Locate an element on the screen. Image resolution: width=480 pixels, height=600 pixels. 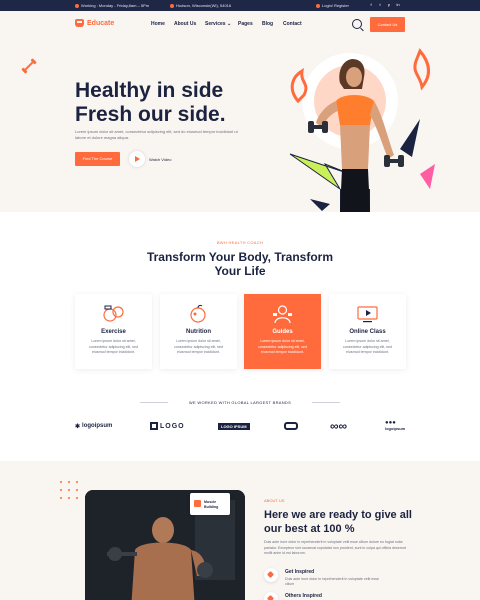
brand-logo-3: LOGO IPSUM is located at coordinates (234, 426).